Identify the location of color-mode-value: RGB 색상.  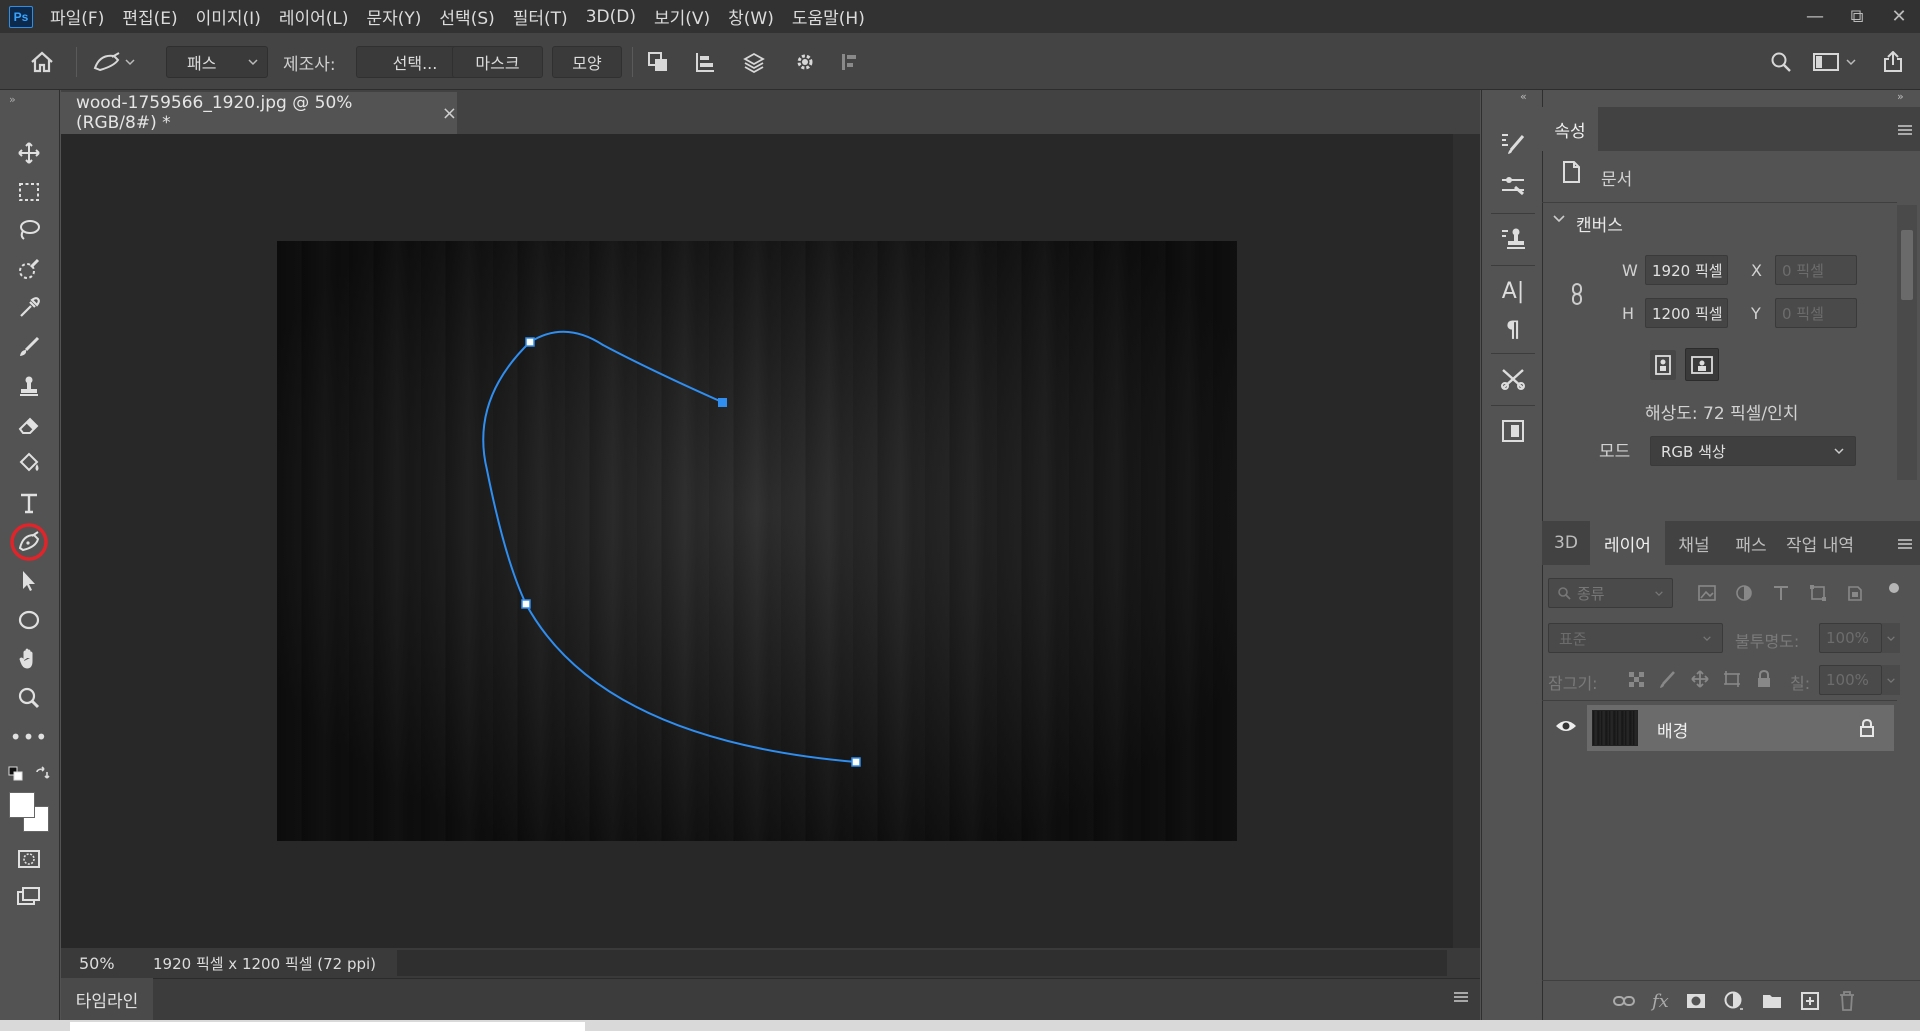
(1693, 451).